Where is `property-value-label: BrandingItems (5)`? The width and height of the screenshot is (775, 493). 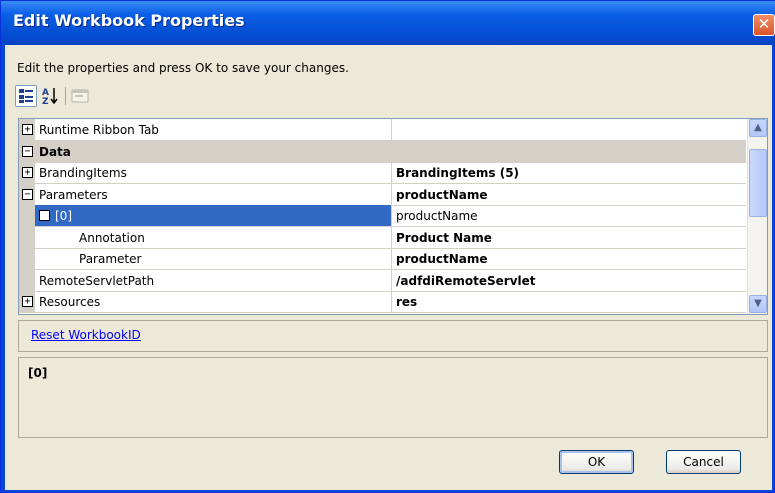 property-value-label: BrandingItems (5) is located at coordinates (458, 173).